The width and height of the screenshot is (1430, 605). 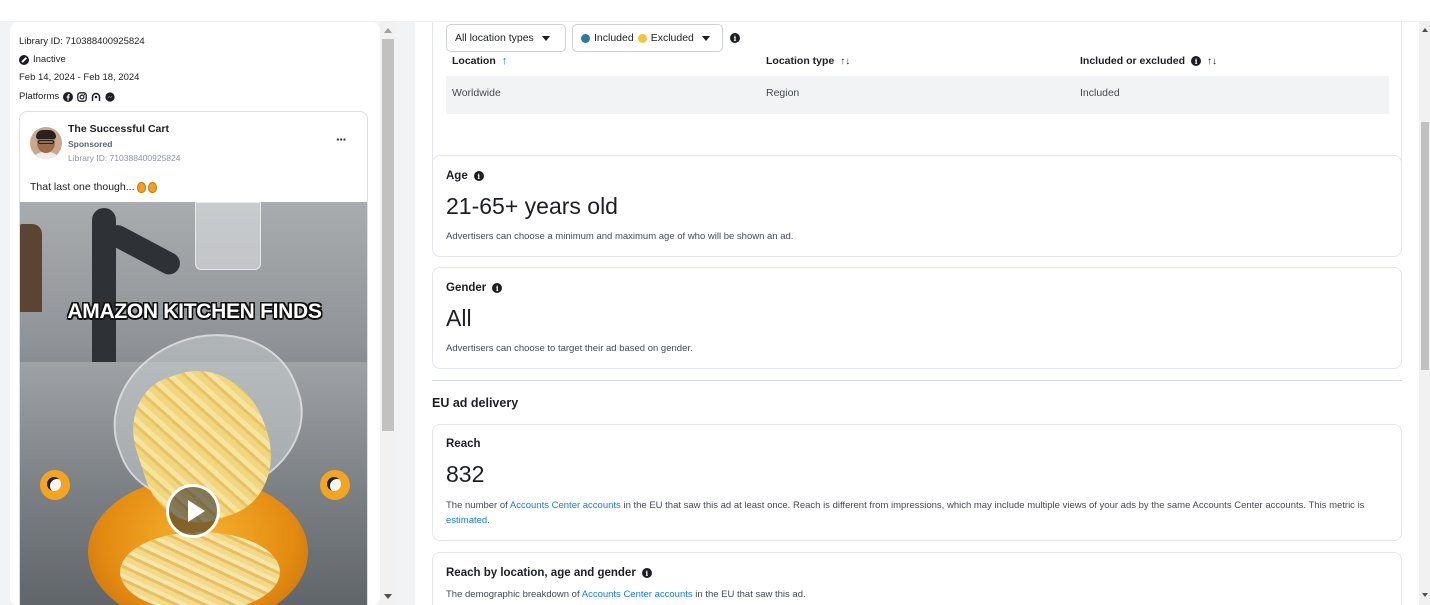 I want to click on table-row, so click(x=917, y=95).